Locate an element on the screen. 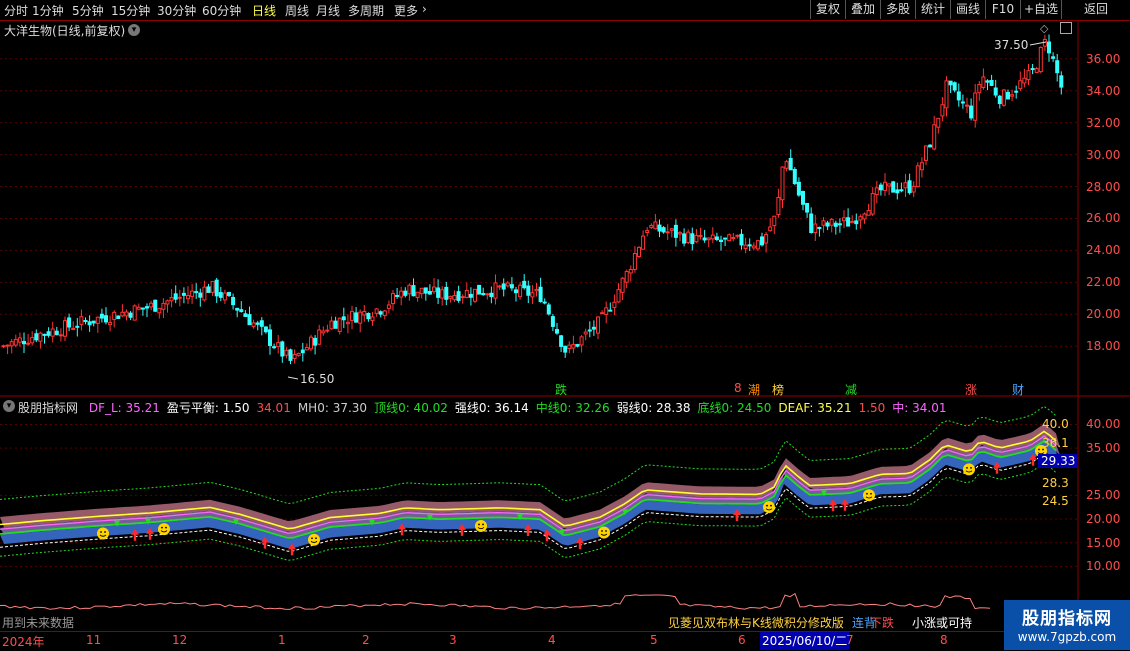 The height and width of the screenshot is (651, 1130). low-price-label: 16.50 is located at coordinates (317, 379).